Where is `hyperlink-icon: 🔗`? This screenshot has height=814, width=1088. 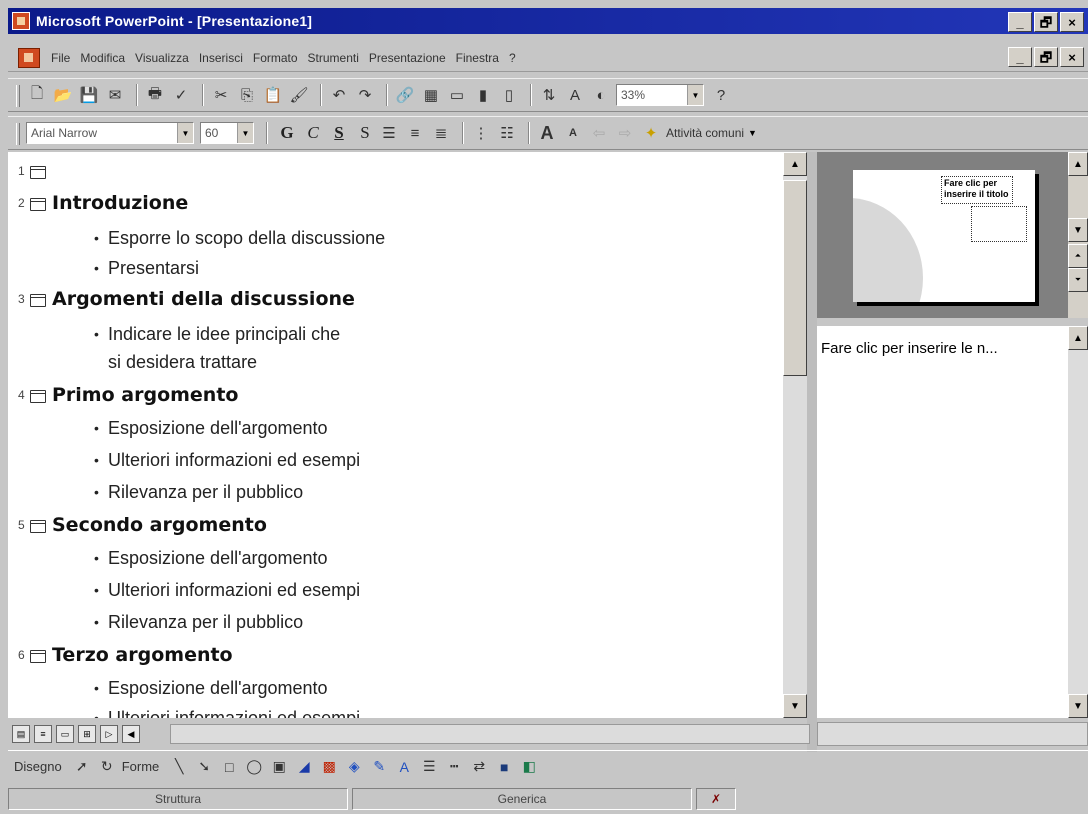 hyperlink-icon: 🔗 is located at coordinates (405, 95).